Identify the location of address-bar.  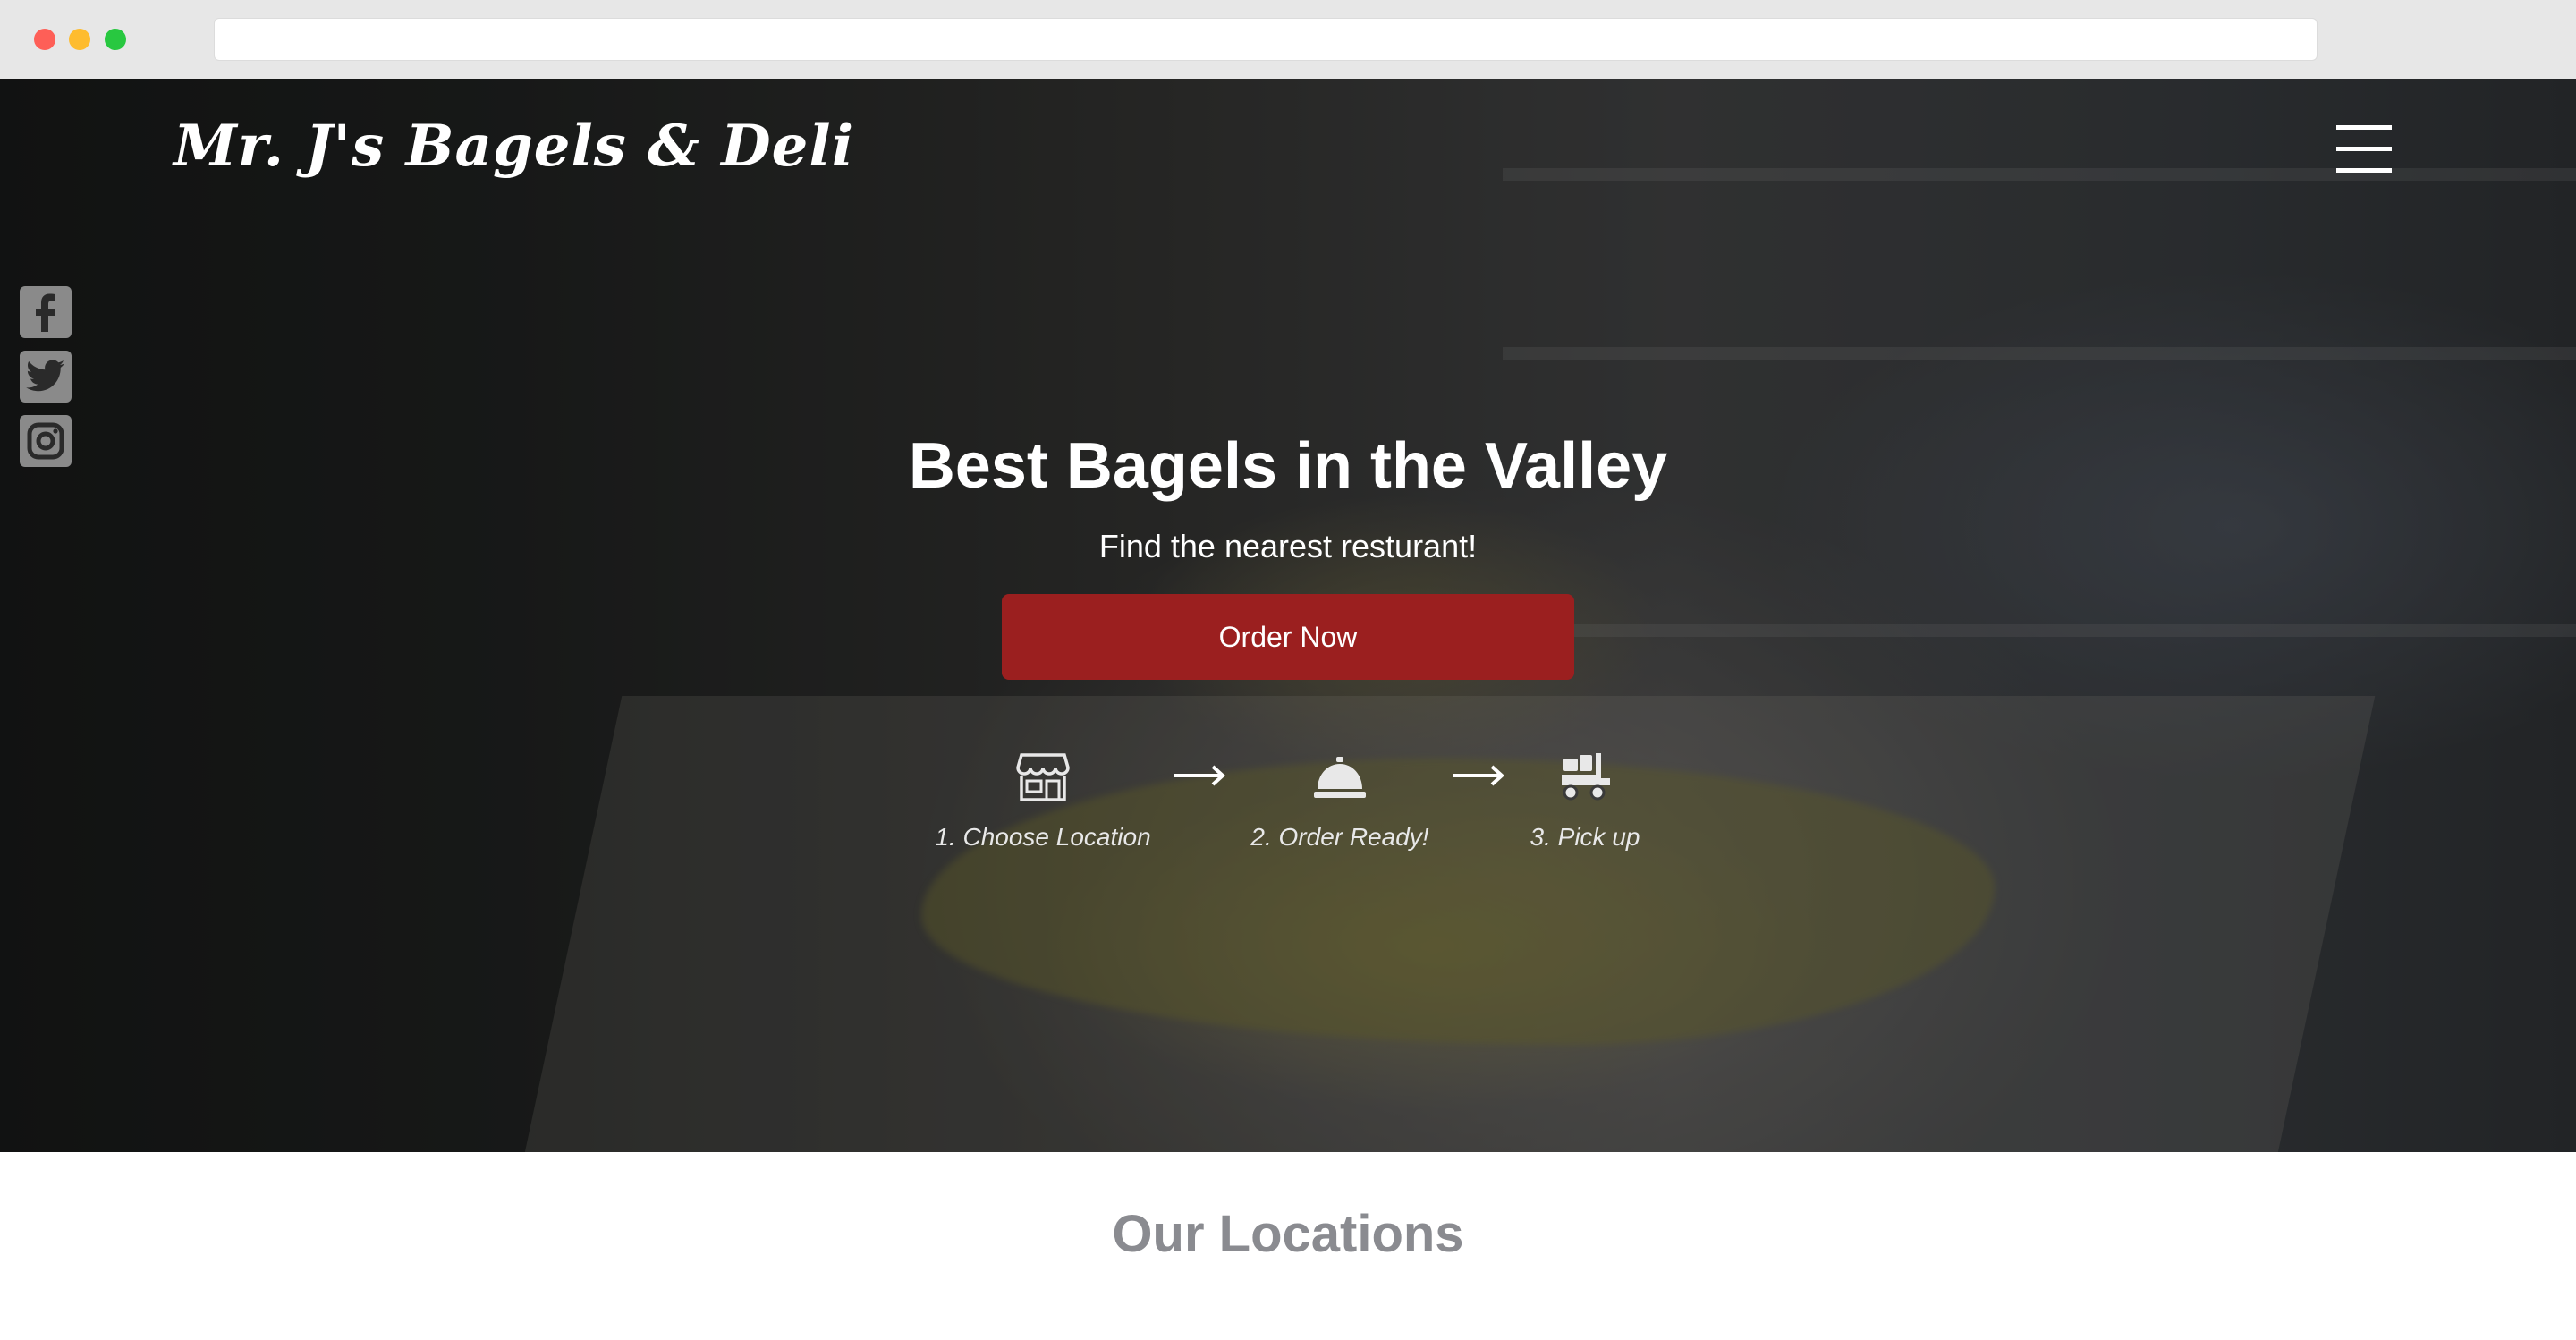
(1266, 39).